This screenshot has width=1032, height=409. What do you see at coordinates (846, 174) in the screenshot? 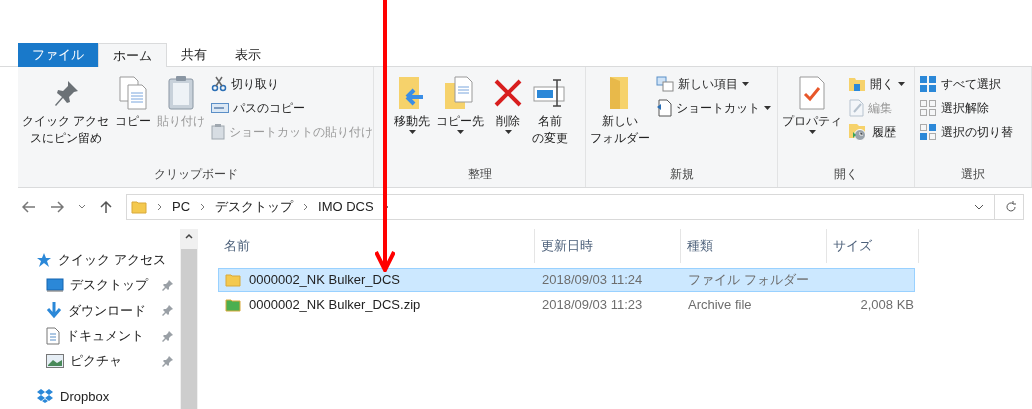
I see `group-label: 開く` at bounding box center [846, 174].